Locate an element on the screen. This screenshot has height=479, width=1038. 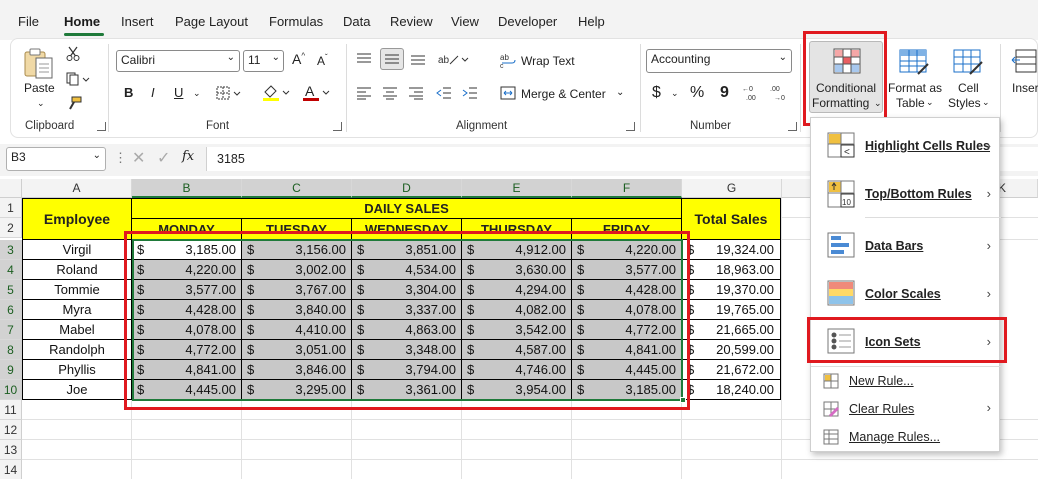
total-sales-cell: $21,665.00 is located at coordinates (731, 330).